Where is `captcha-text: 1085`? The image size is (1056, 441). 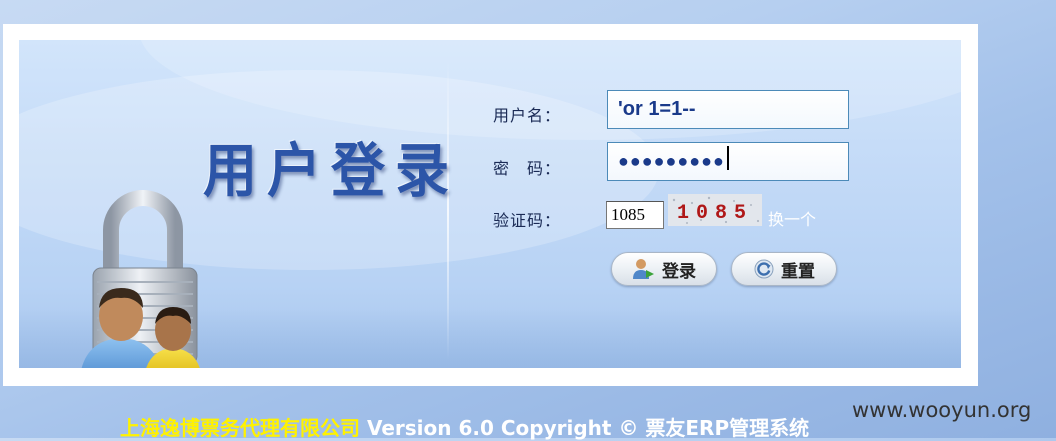
captcha-text: 1085 is located at coordinates (715, 213).